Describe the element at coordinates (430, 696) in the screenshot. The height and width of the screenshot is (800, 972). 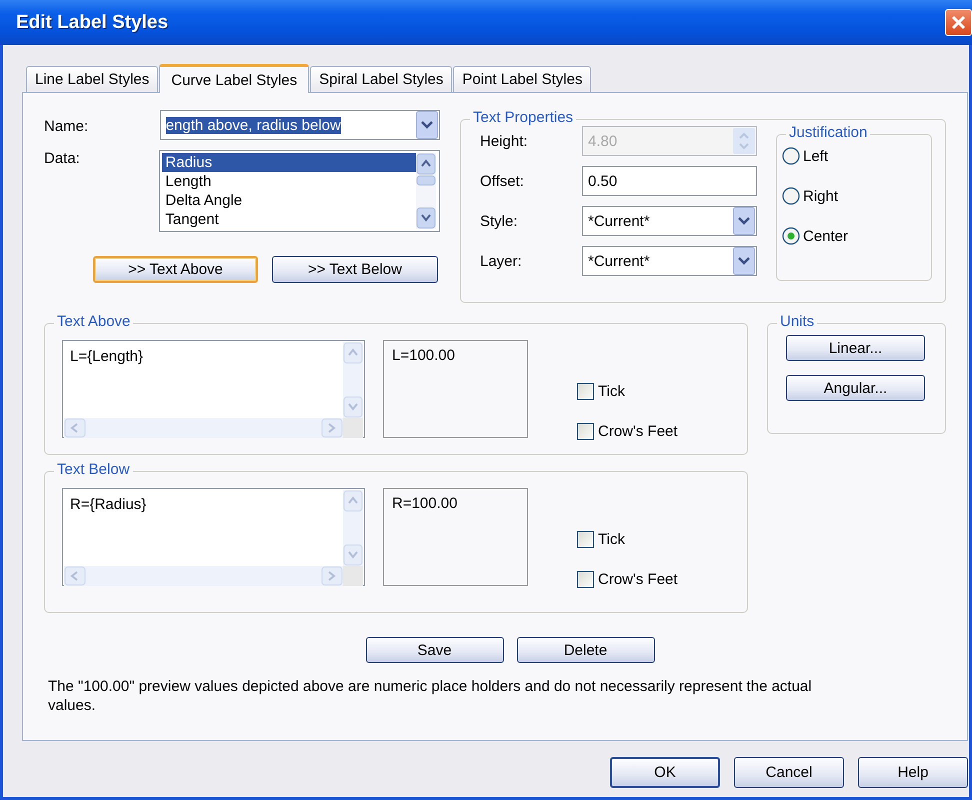
I see `note-text: The "100.00" preview values depicted above are numeric place holders and do not necessarily represent the actual values.` at that location.